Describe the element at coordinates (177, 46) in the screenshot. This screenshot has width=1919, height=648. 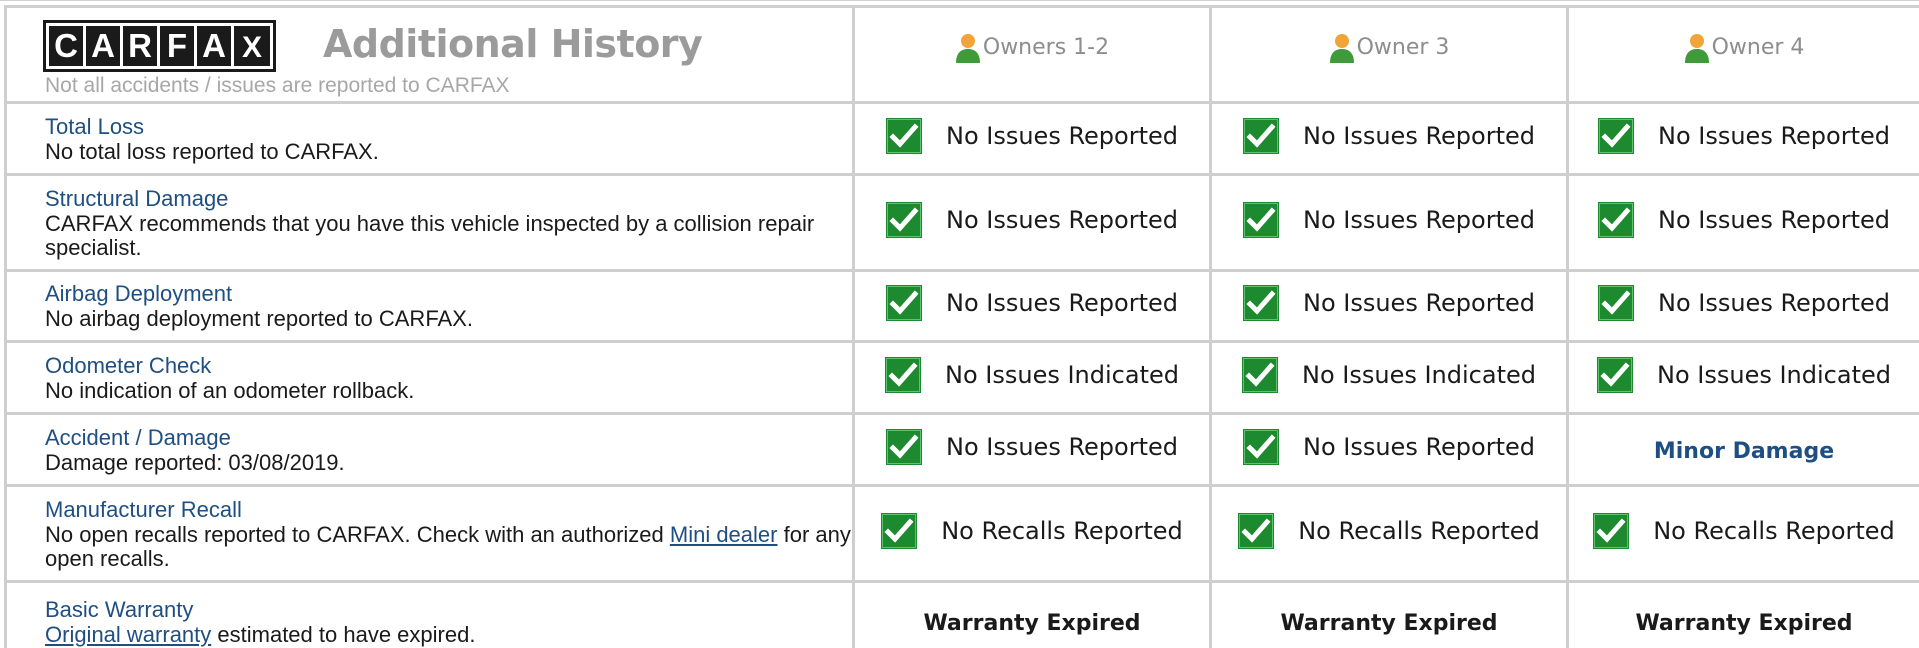
I see `logo-letter: F` at that location.